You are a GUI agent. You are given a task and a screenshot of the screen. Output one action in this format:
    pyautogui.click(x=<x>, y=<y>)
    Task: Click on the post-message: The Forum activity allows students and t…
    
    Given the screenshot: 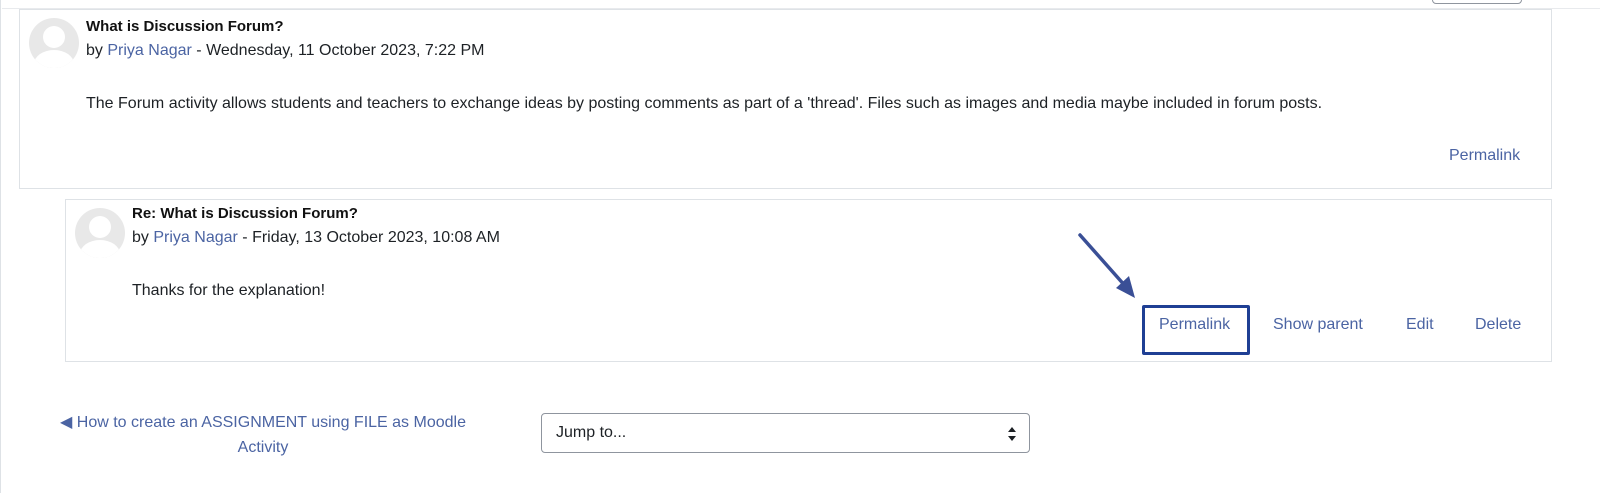 What is the action you would take?
    pyautogui.click(x=704, y=103)
    